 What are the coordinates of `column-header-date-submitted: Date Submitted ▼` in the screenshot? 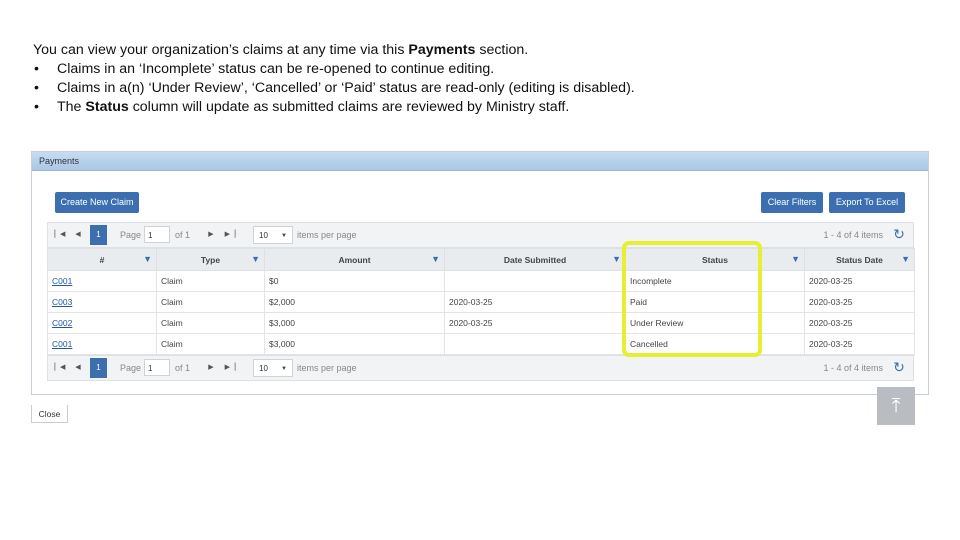 It's located at (535, 259).